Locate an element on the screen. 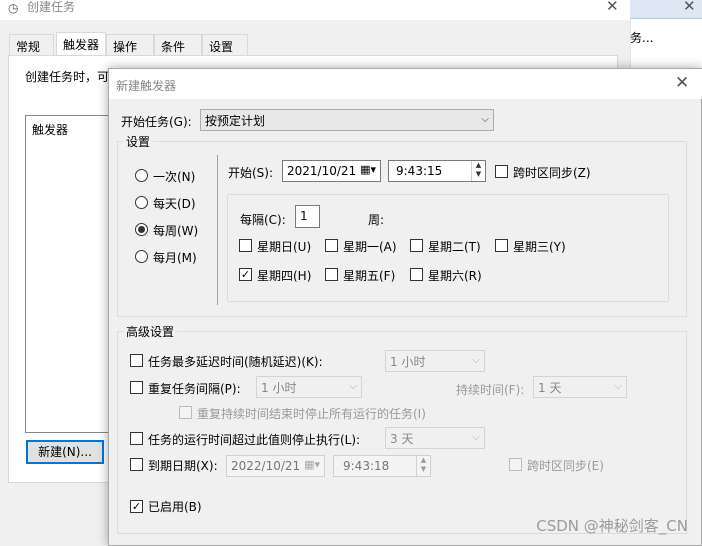 The height and width of the screenshot is (546, 702). sync-timezone-checkbox is located at coordinates (501, 171).